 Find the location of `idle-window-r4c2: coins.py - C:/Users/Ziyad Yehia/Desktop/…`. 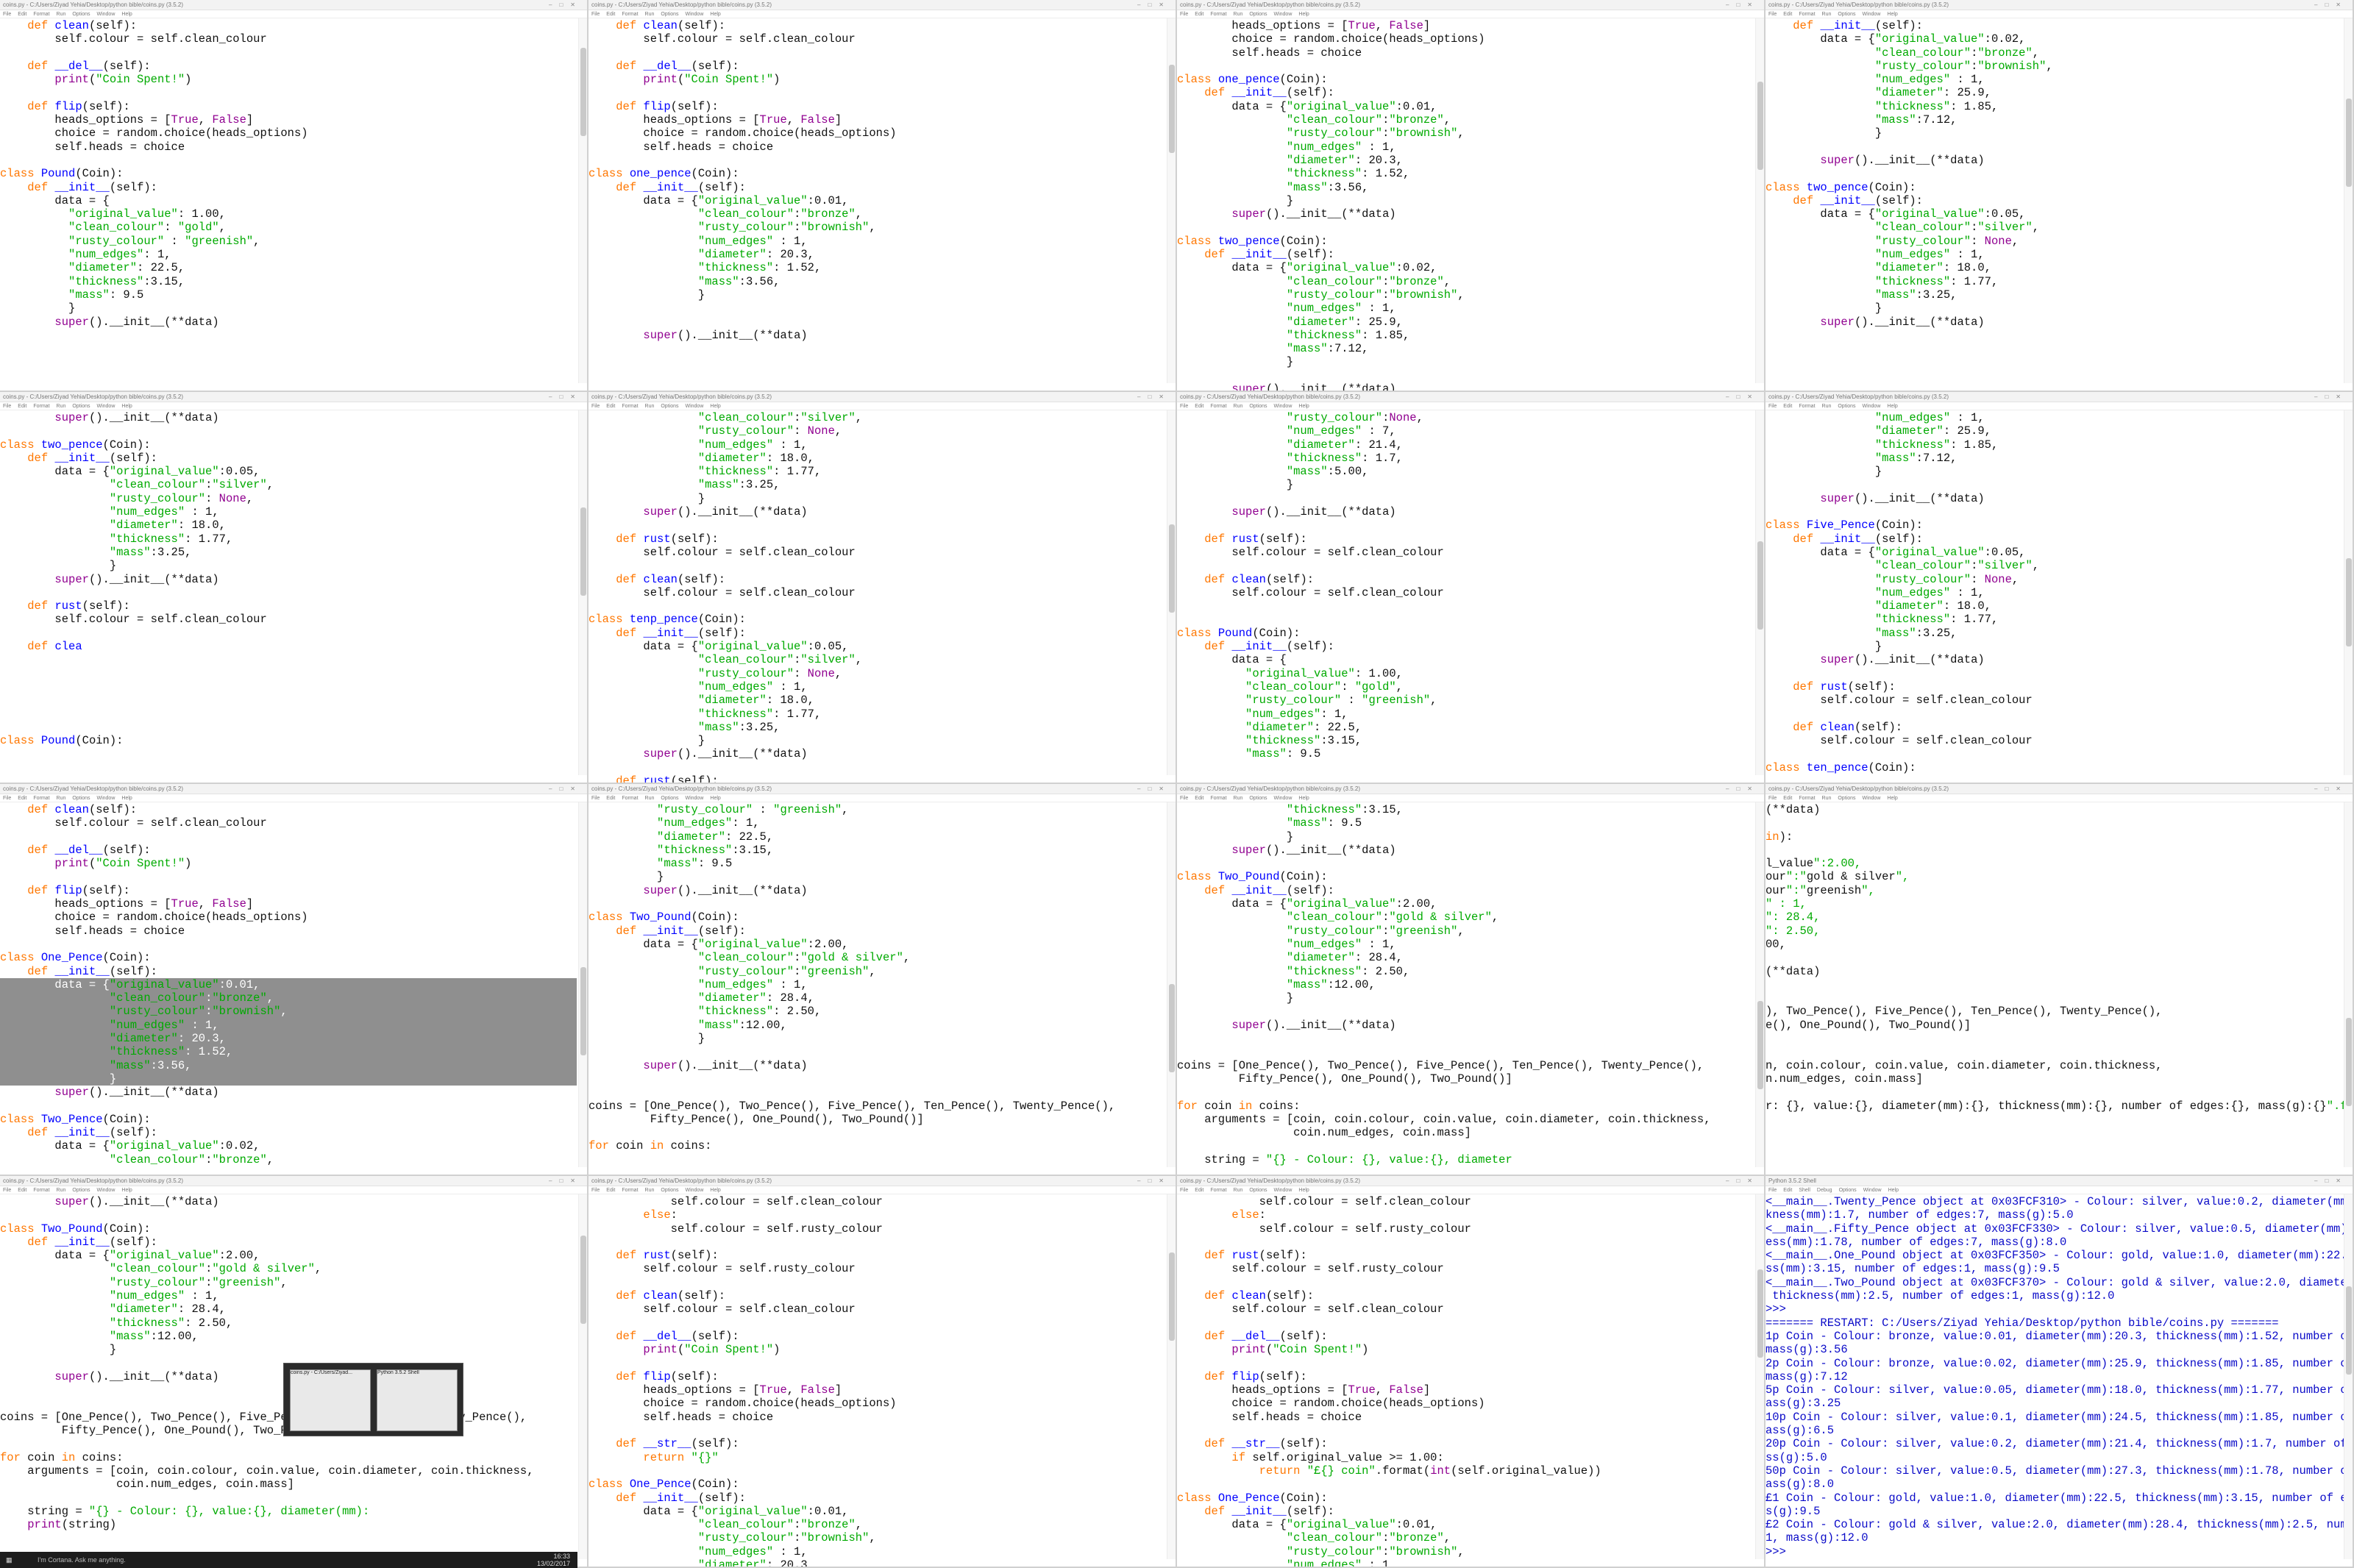

idle-window-r4c2: coins.py - C:/Users/Ziyad Yehia/Desktop/… is located at coordinates (882, 1372).